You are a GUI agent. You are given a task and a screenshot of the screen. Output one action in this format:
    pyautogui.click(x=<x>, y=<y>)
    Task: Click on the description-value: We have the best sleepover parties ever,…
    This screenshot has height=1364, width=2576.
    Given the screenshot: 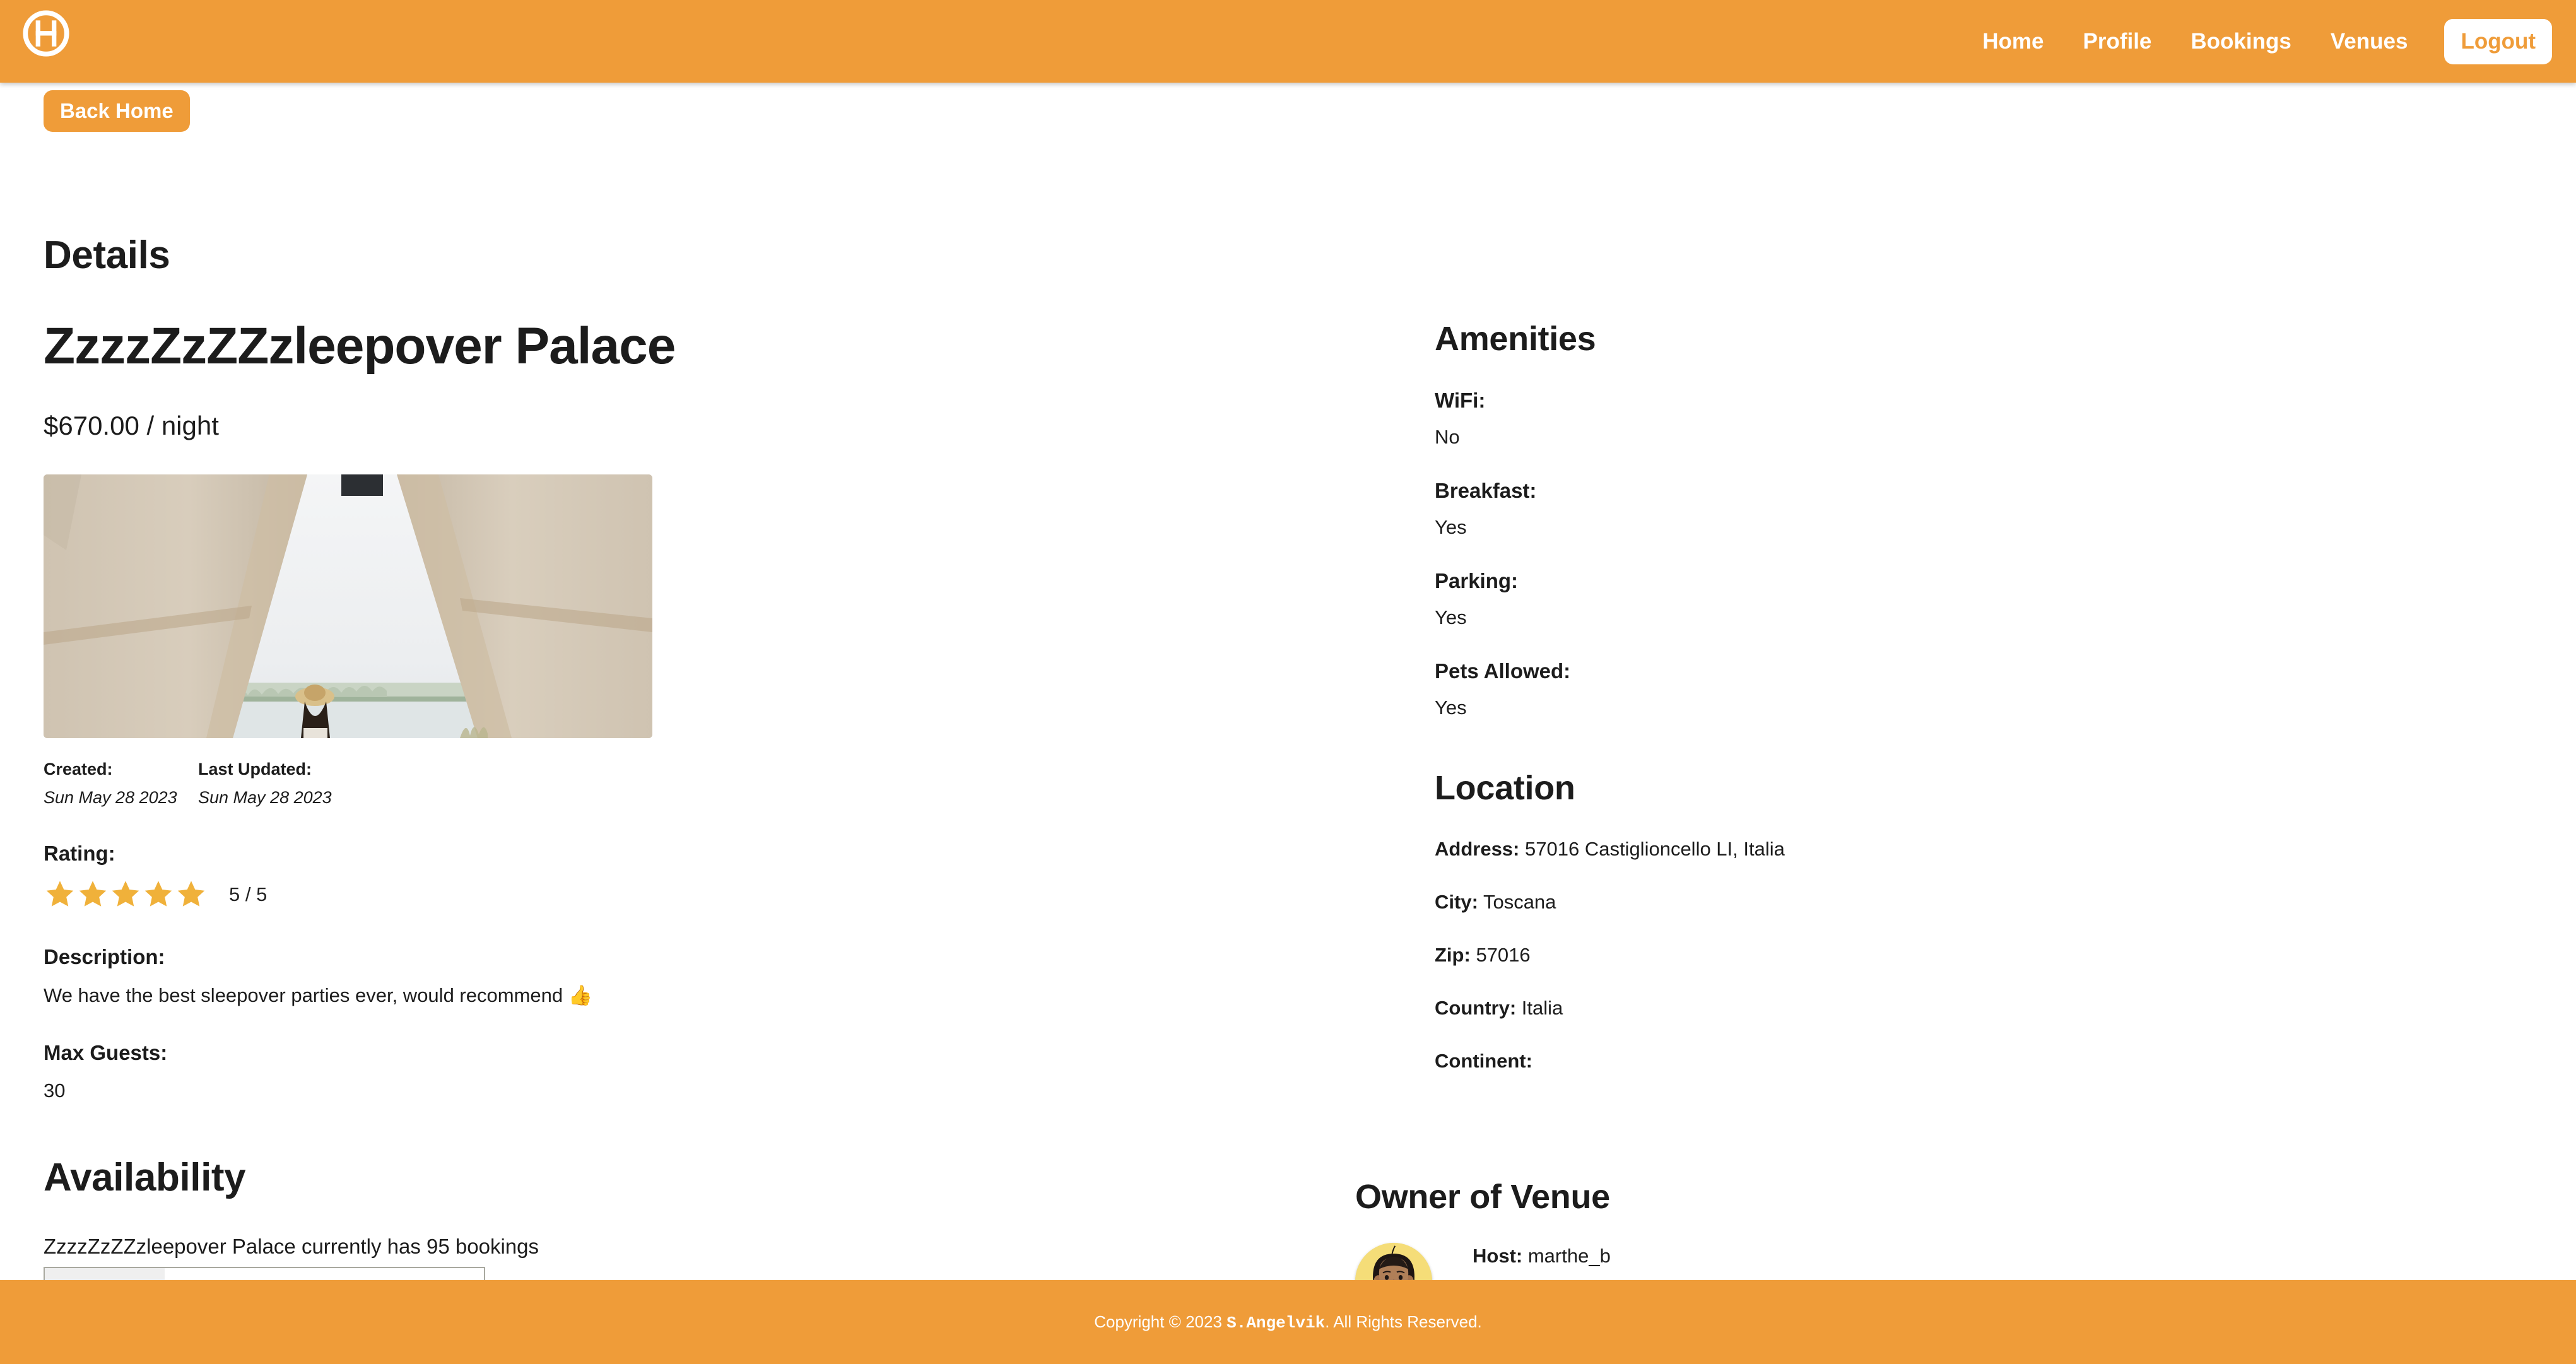 What is the action you would take?
    pyautogui.click(x=318, y=995)
    